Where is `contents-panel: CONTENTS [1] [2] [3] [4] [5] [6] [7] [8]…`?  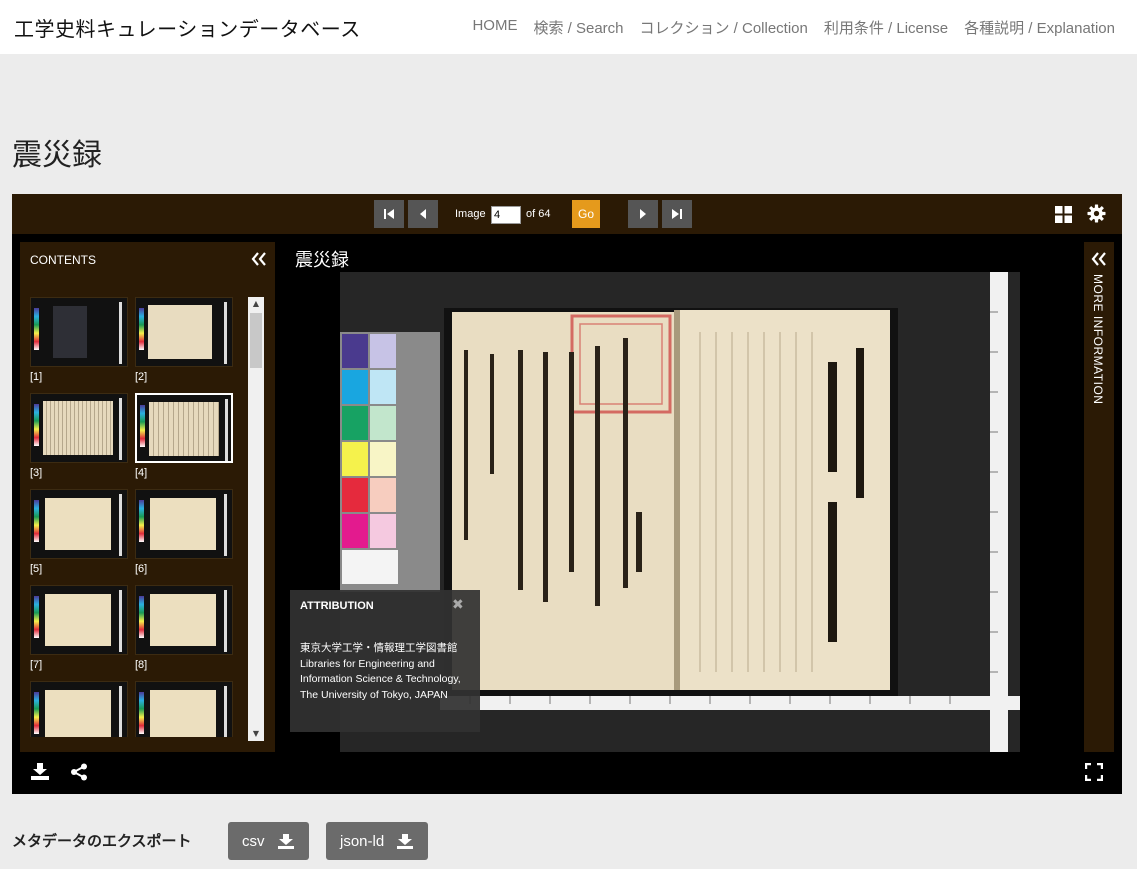 contents-panel: CONTENTS [1] [2] [3] [4] [5] [6] [7] [8]… is located at coordinates (147, 497).